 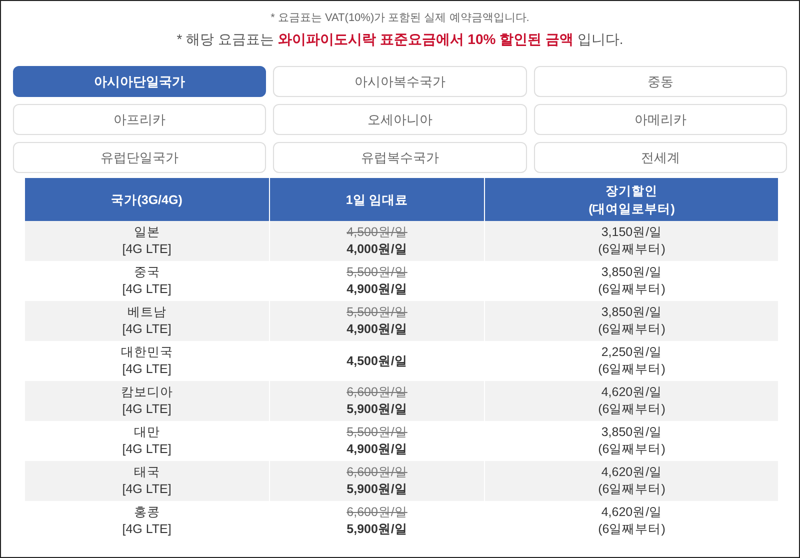 I want to click on region-tab: 전세계, so click(x=660, y=157).